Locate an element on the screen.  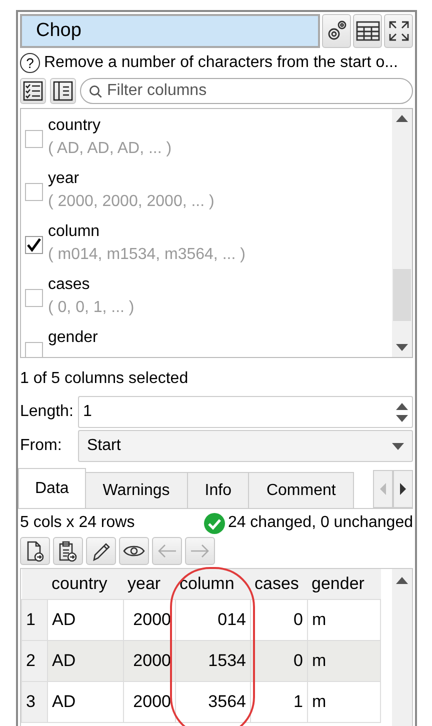
column-header: year is located at coordinates (150, 584).